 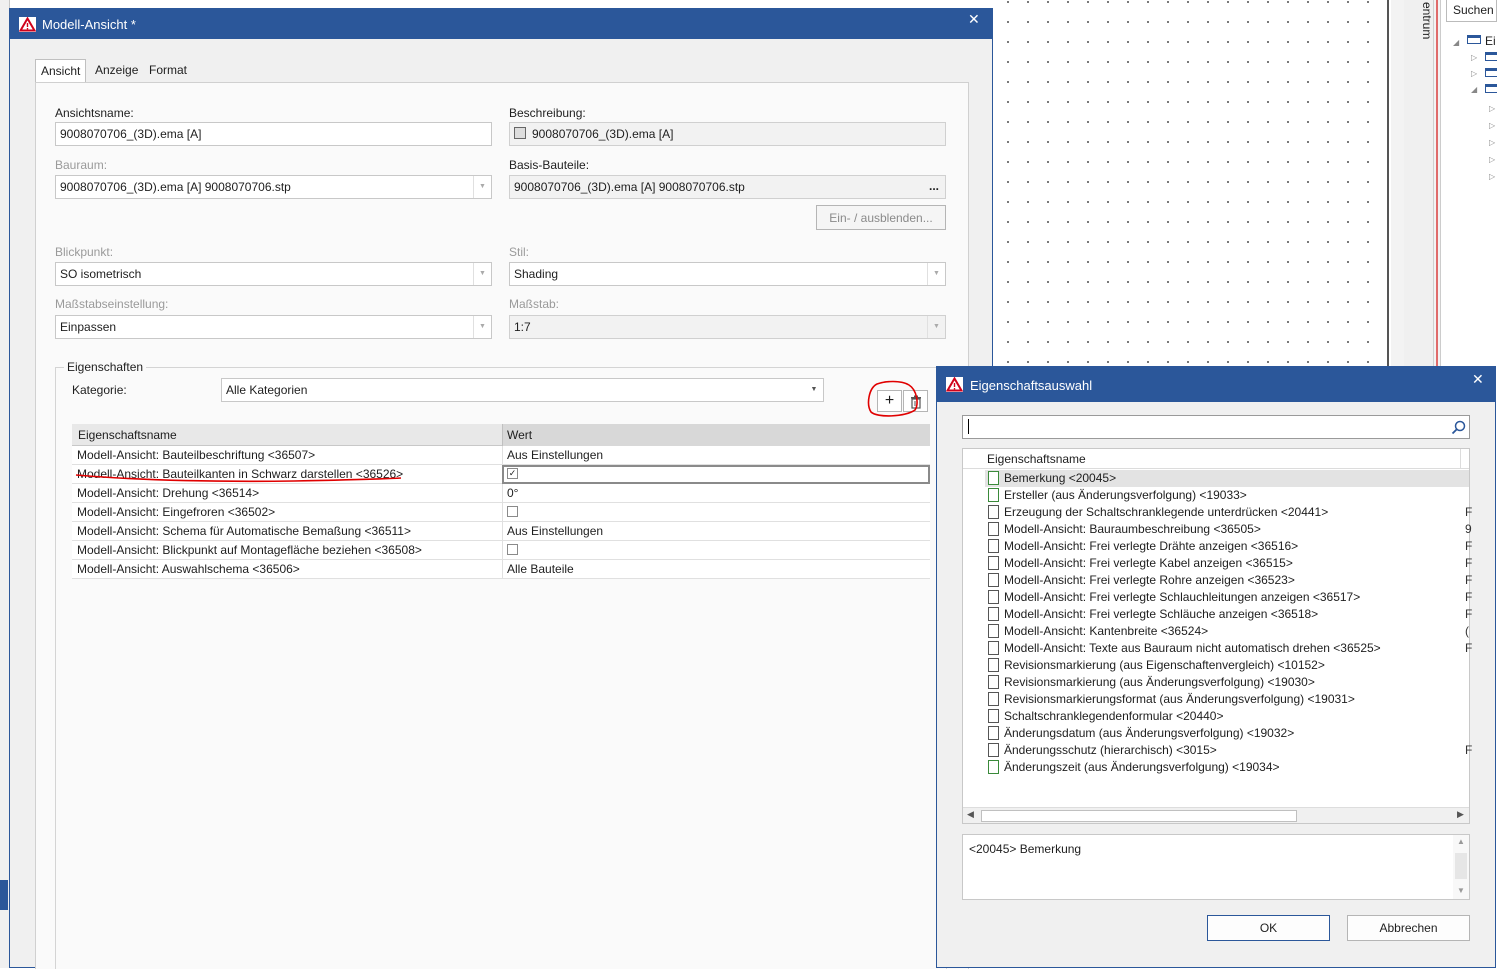 What do you see at coordinates (1461, 890) in the screenshot?
I see `scroll-down-icon: ▼` at bounding box center [1461, 890].